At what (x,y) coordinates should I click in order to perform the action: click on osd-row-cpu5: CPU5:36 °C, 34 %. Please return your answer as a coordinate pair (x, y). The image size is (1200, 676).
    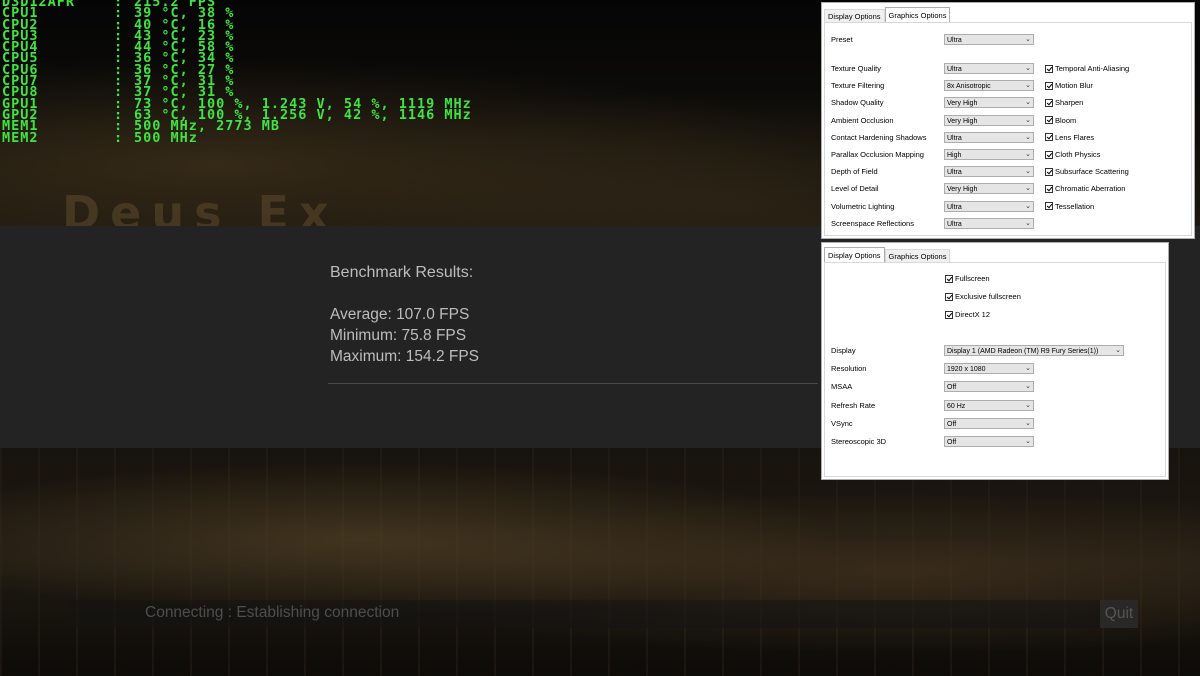
    Looking at the image, I should click on (237, 59).